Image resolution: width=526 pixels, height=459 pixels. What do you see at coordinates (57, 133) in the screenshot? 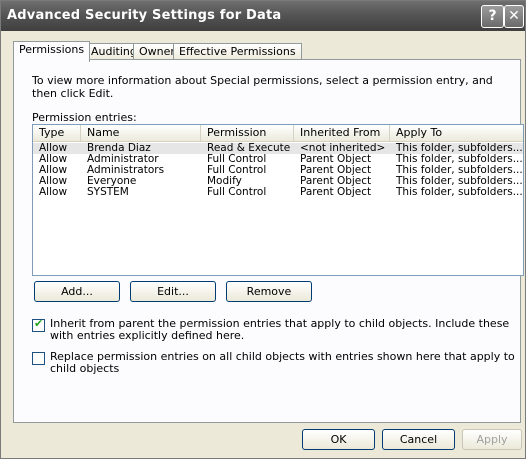
I see `column-header-type: Type` at bounding box center [57, 133].